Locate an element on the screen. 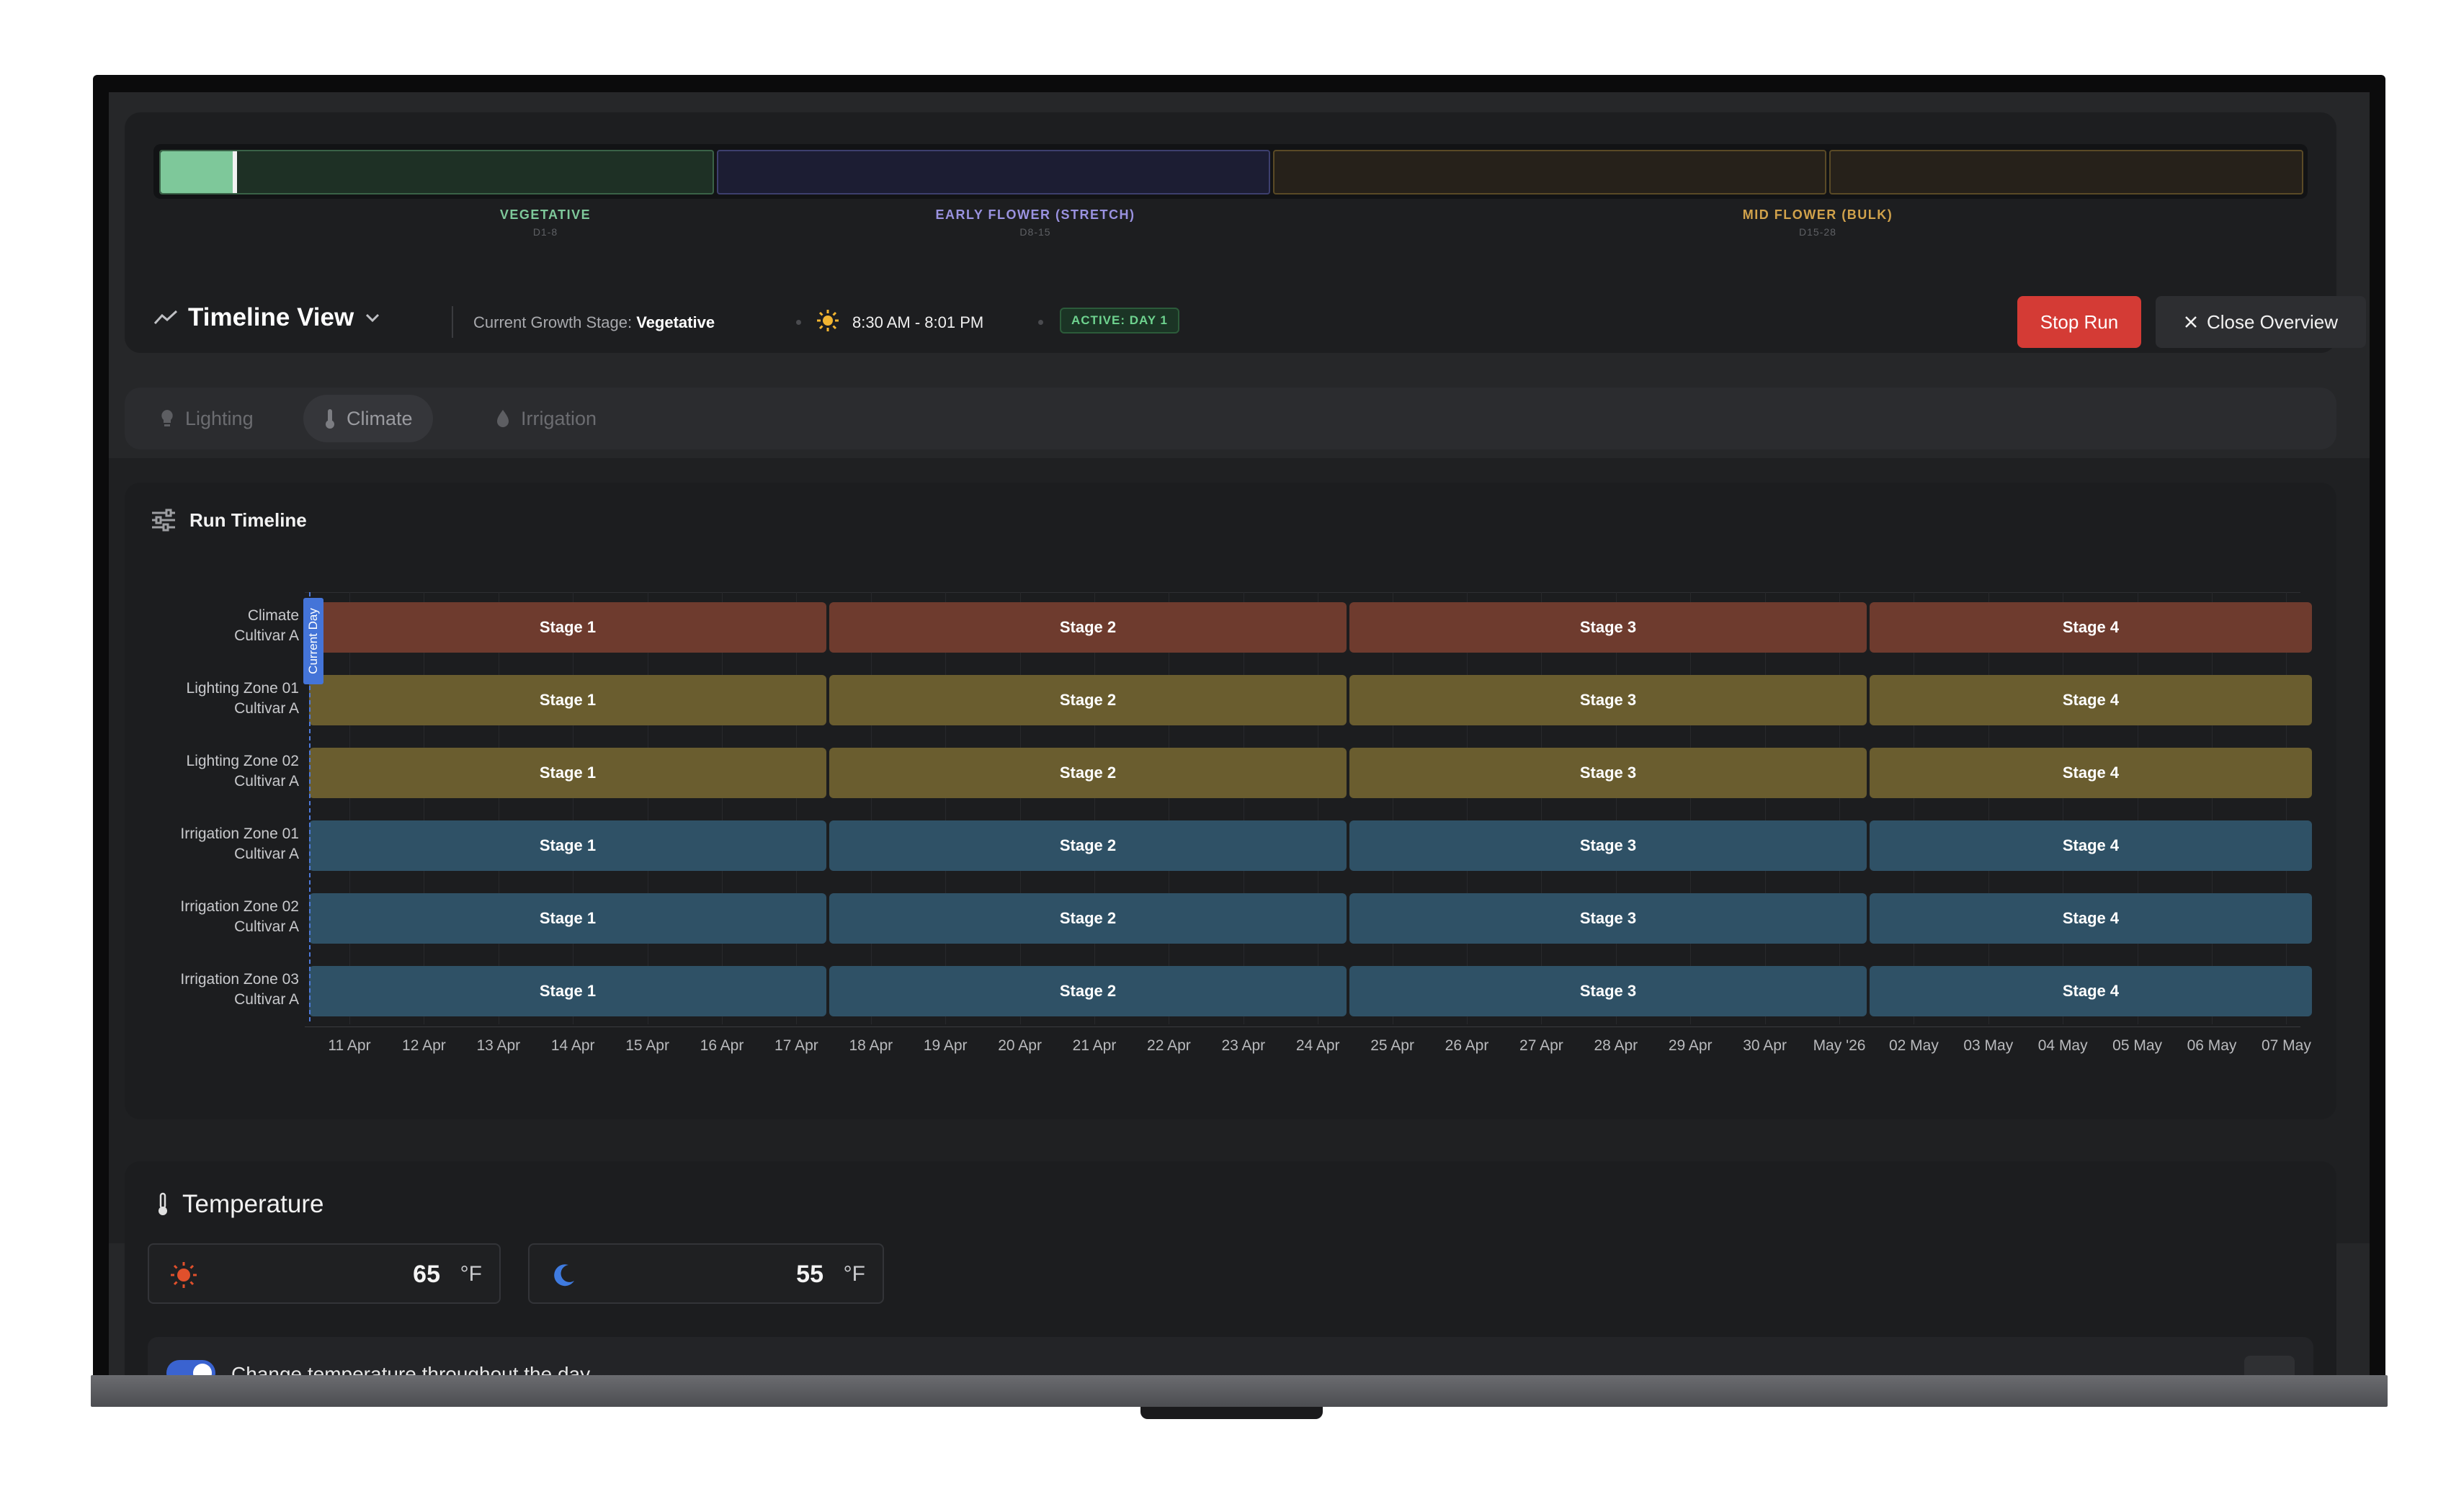 The height and width of the screenshot is (1512, 2451). row-label-name: Lighting Zone 01 is located at coordinates (242, 688).